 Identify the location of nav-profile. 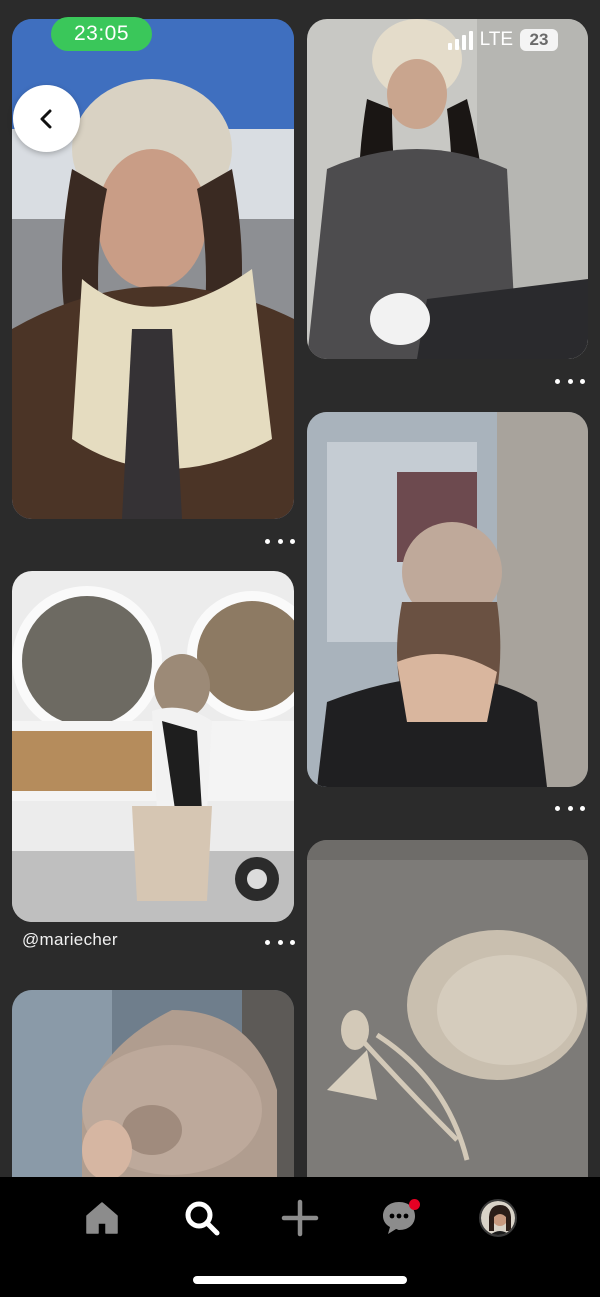
(498, 1218).